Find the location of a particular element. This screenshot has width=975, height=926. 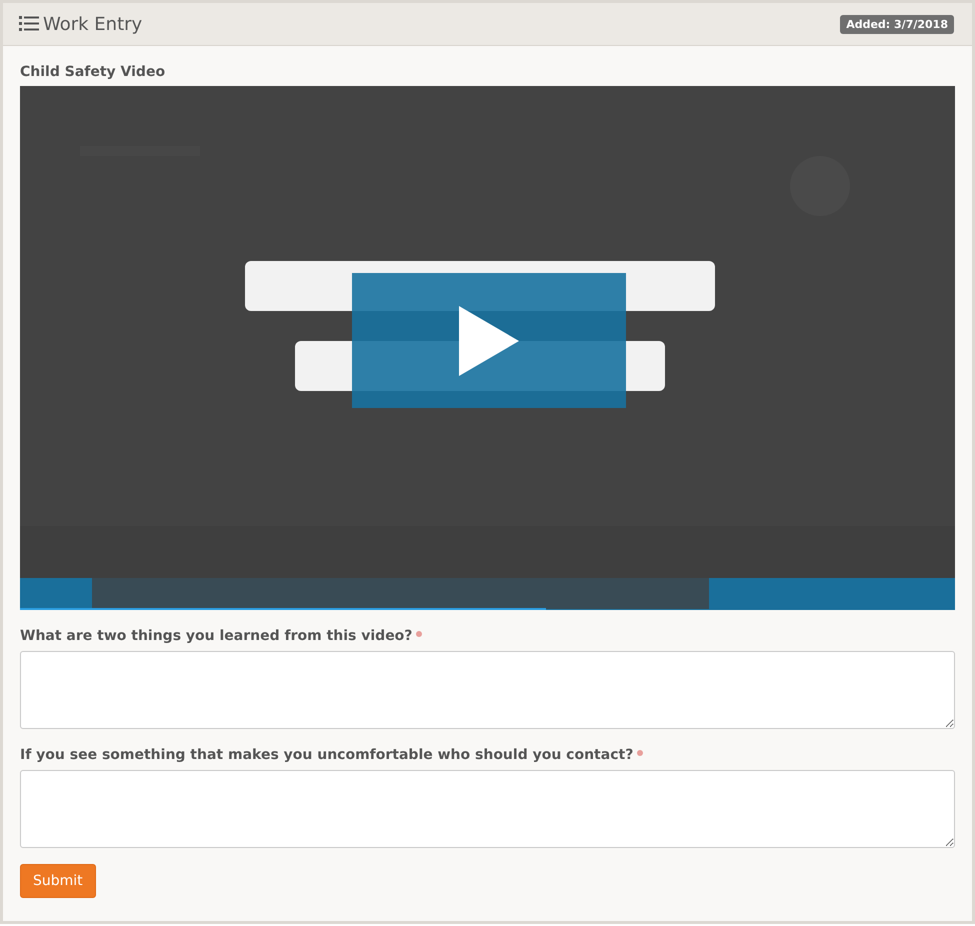

play-icon is located at coordinates (489, 341).